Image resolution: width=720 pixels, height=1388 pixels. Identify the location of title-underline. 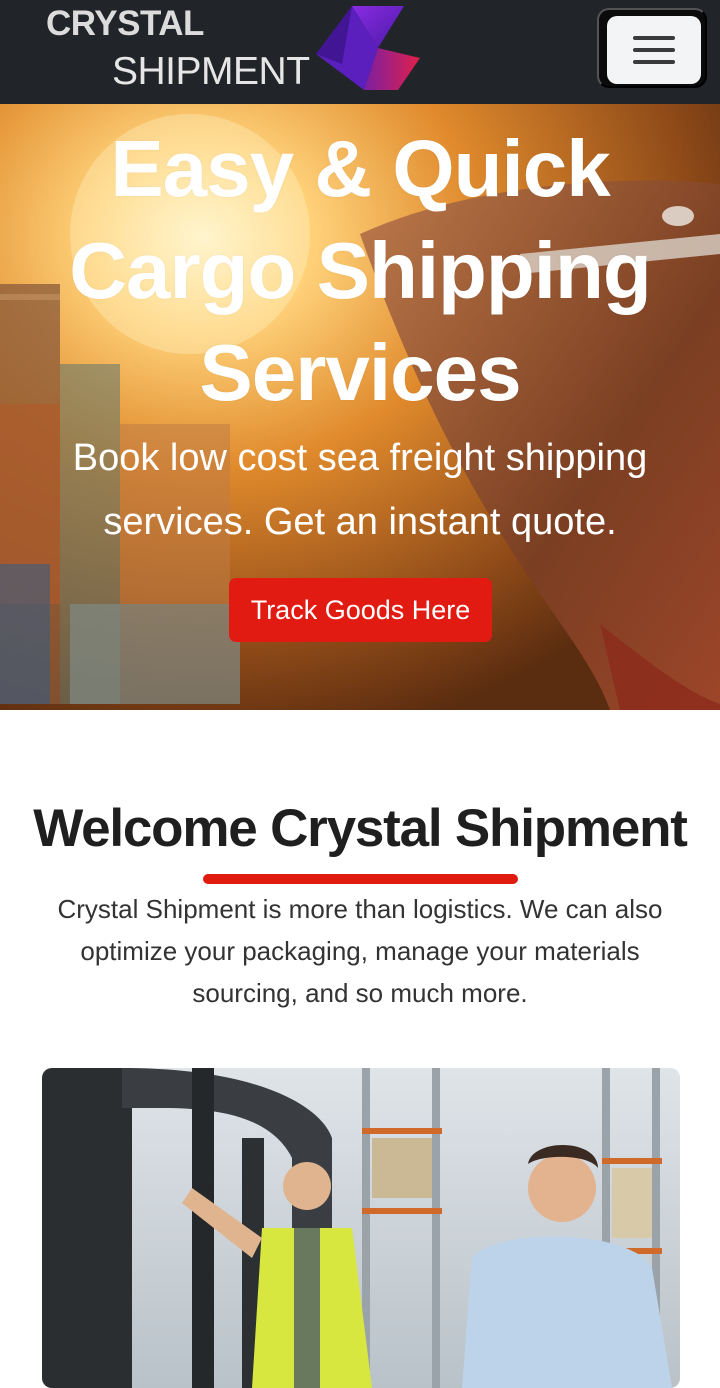
(360, 879).